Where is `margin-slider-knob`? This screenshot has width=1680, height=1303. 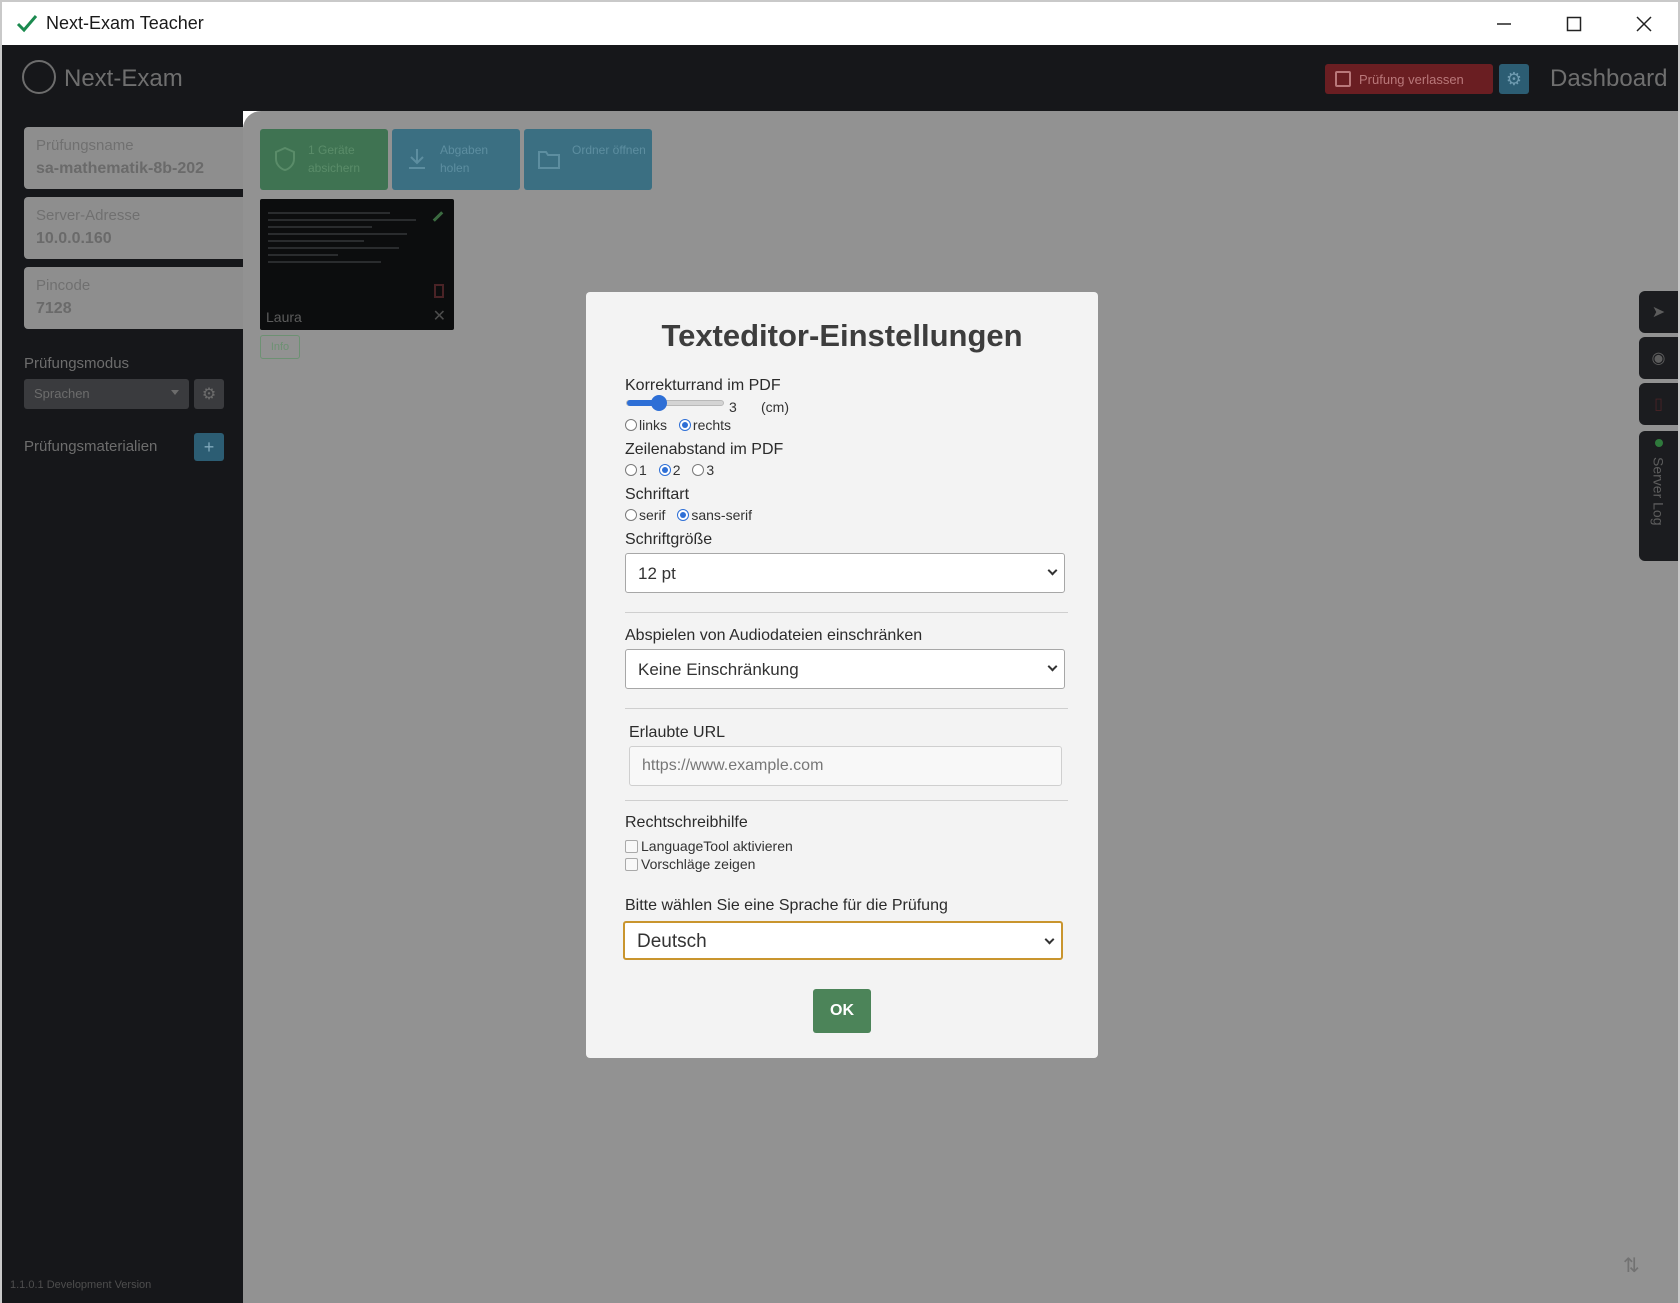
margin-slider-knob is located at coordinates (659, 403).